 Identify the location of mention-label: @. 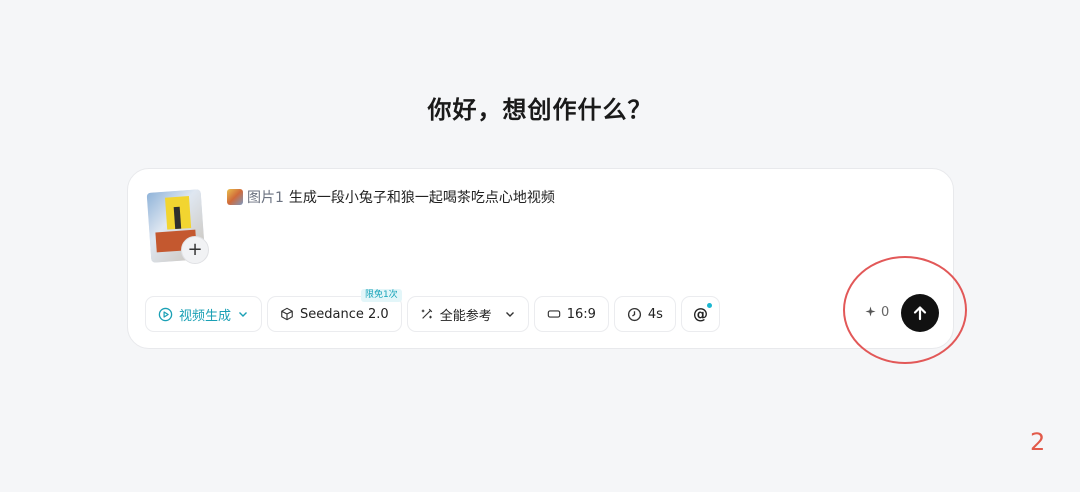
(700, 314).